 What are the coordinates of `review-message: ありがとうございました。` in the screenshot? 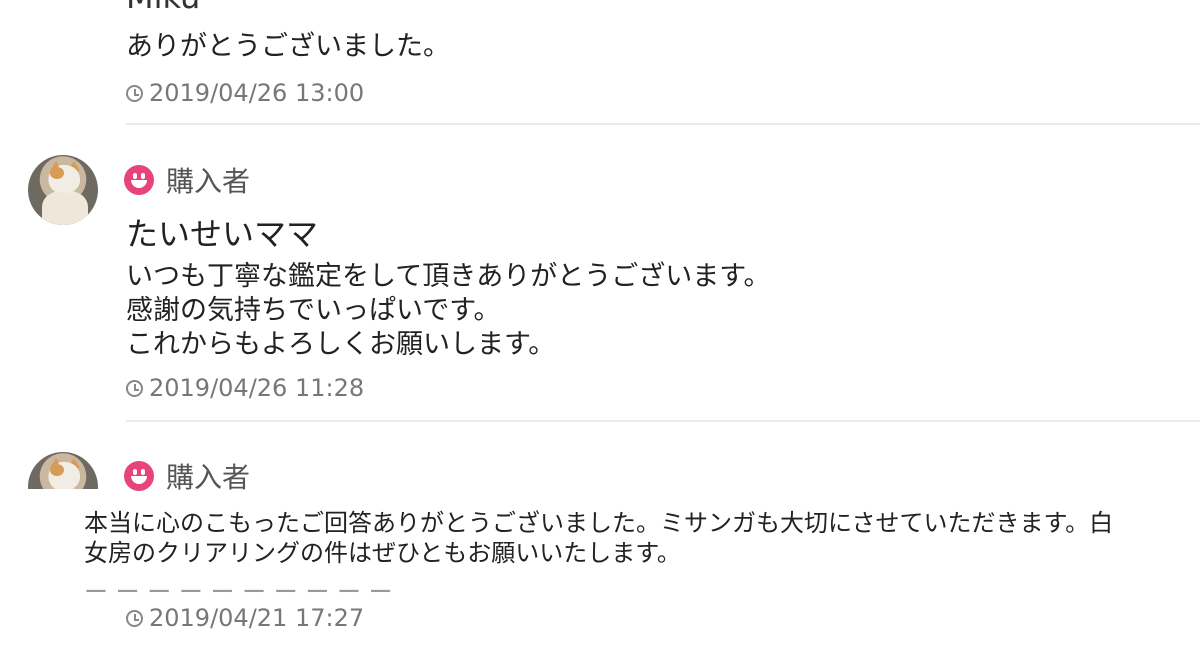 It's located at (288, 46).